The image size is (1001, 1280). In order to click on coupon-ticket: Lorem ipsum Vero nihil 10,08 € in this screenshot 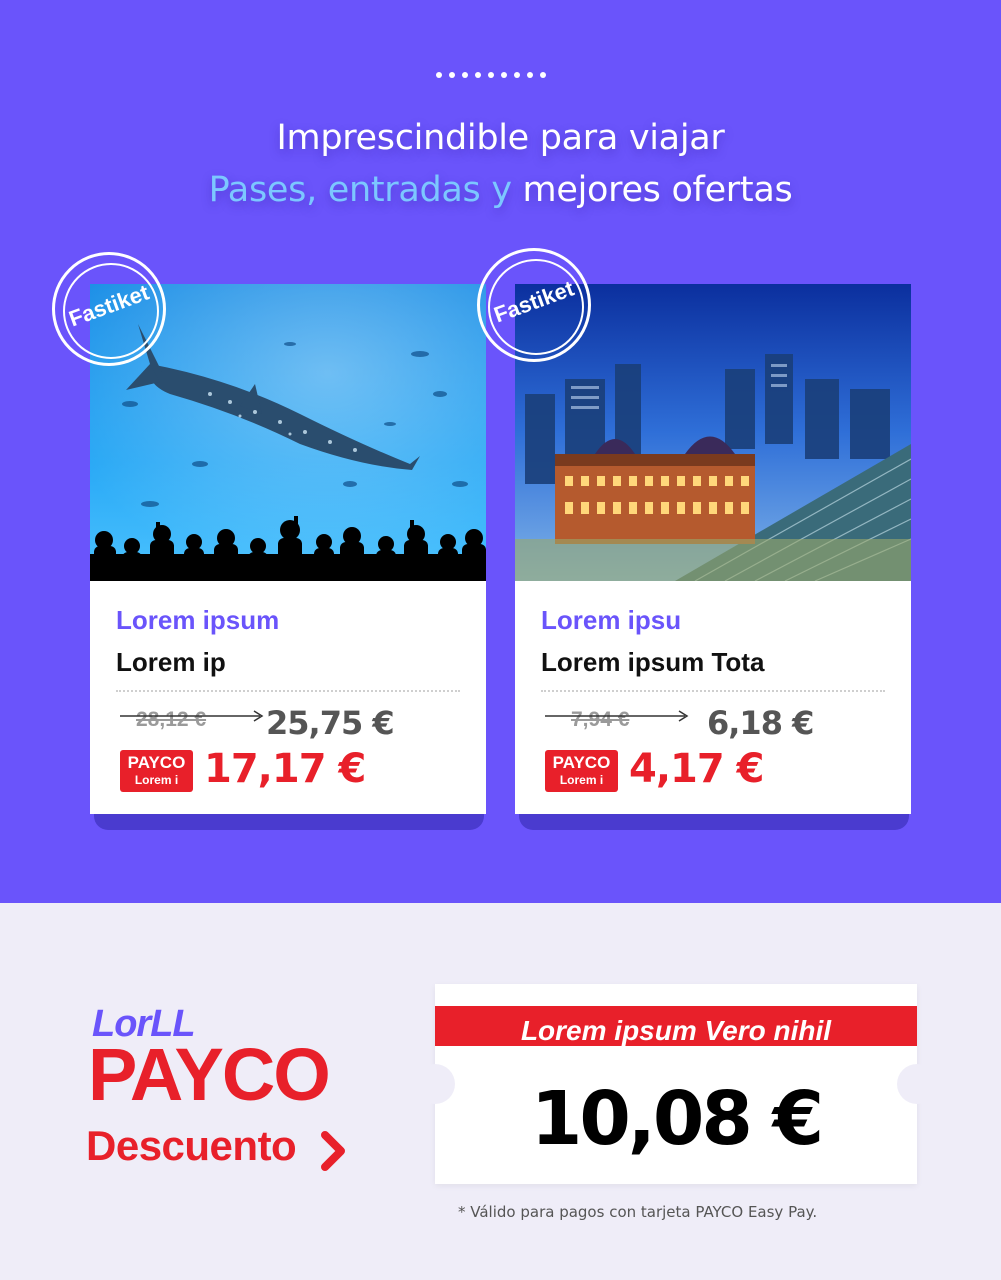, I will do `click(676, 1084)`.